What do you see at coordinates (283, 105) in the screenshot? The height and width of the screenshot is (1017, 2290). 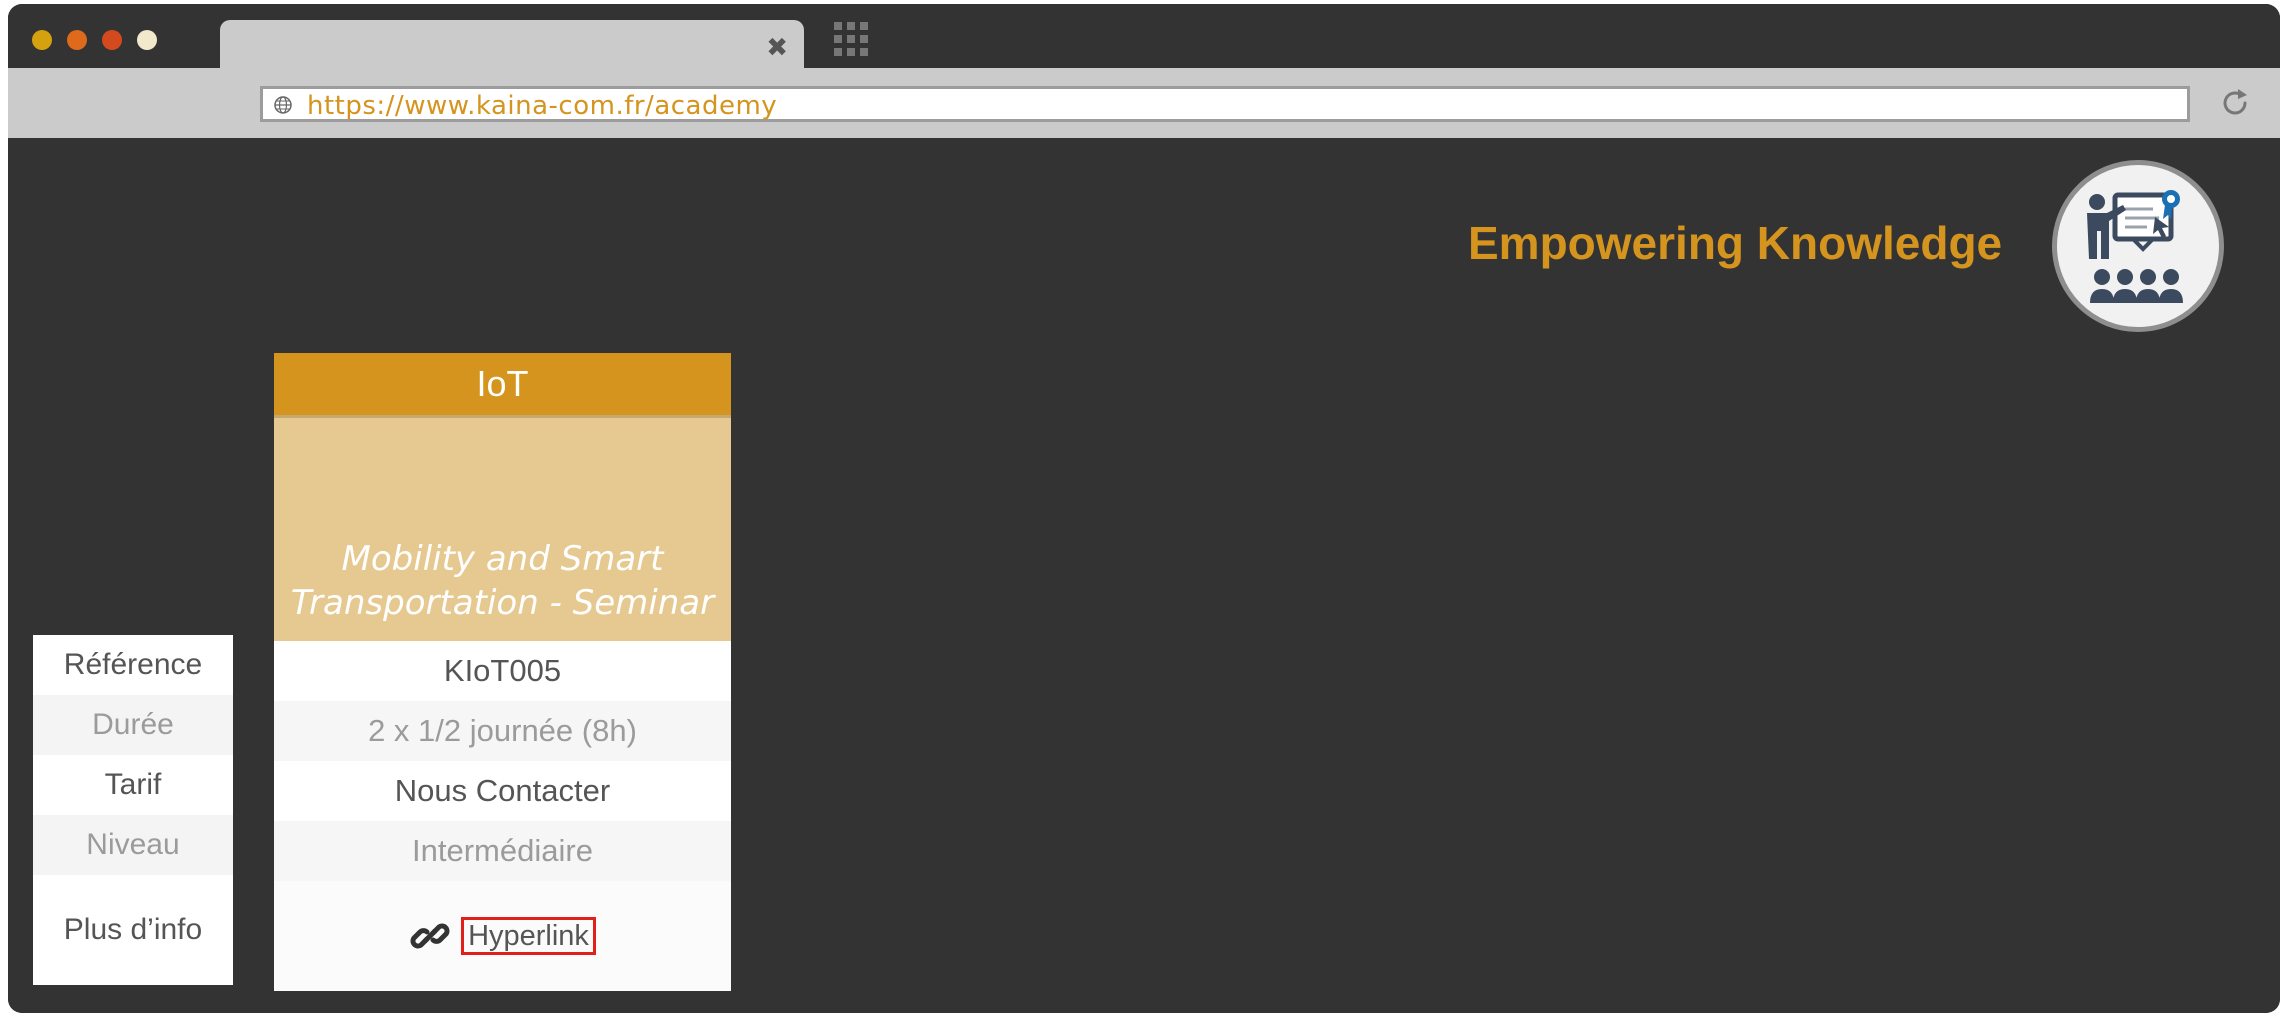 I see `globe-icon` at bounding box center [283, 105].